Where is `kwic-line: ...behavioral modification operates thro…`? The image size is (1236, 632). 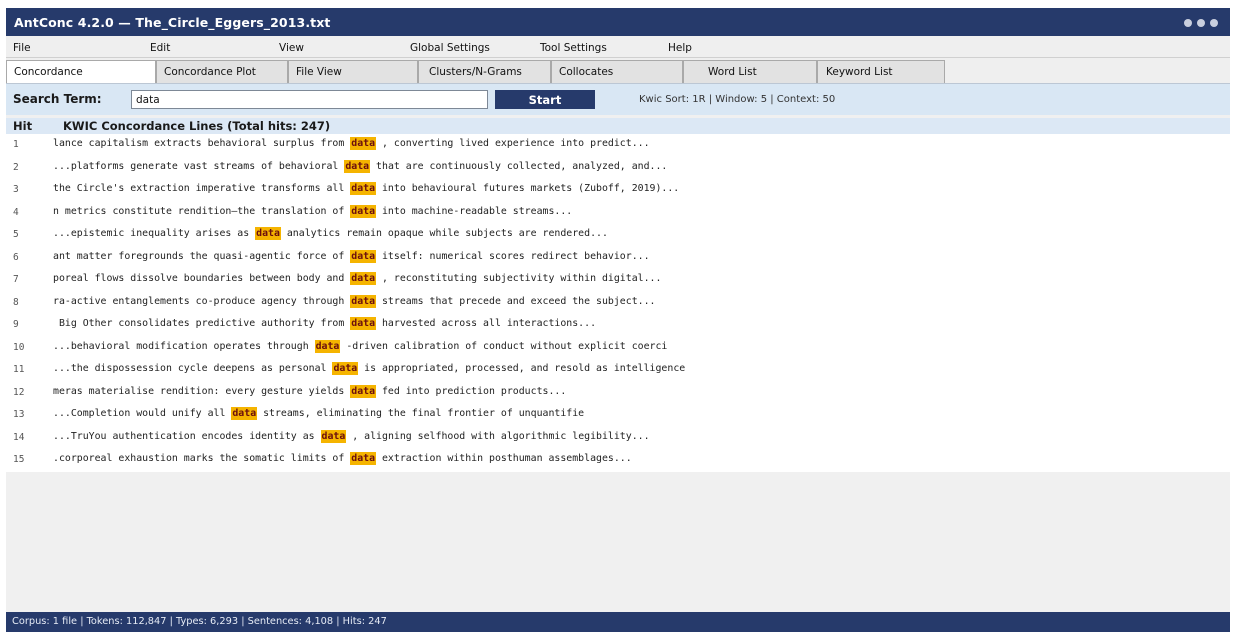 kwic-line: ...behavioral modification operates thro… is located at coordinates (360, 346).